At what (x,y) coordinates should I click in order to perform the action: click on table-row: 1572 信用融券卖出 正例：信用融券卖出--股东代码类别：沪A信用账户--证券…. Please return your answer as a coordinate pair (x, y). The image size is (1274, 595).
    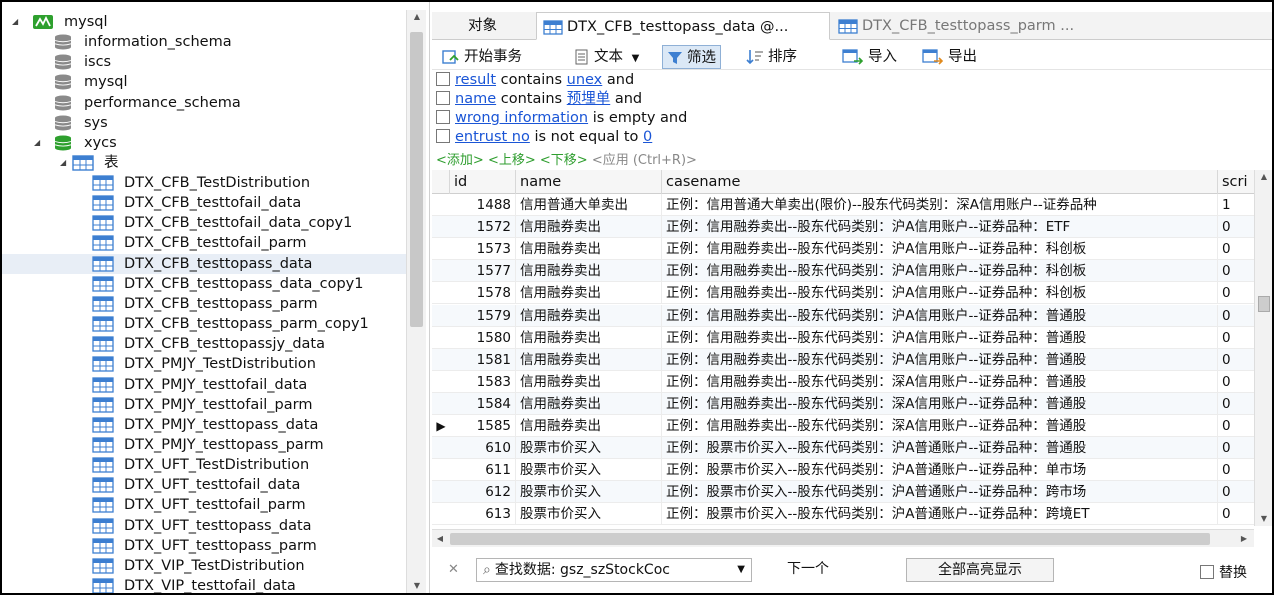
    Looking at the image, I should click on (843, 227).